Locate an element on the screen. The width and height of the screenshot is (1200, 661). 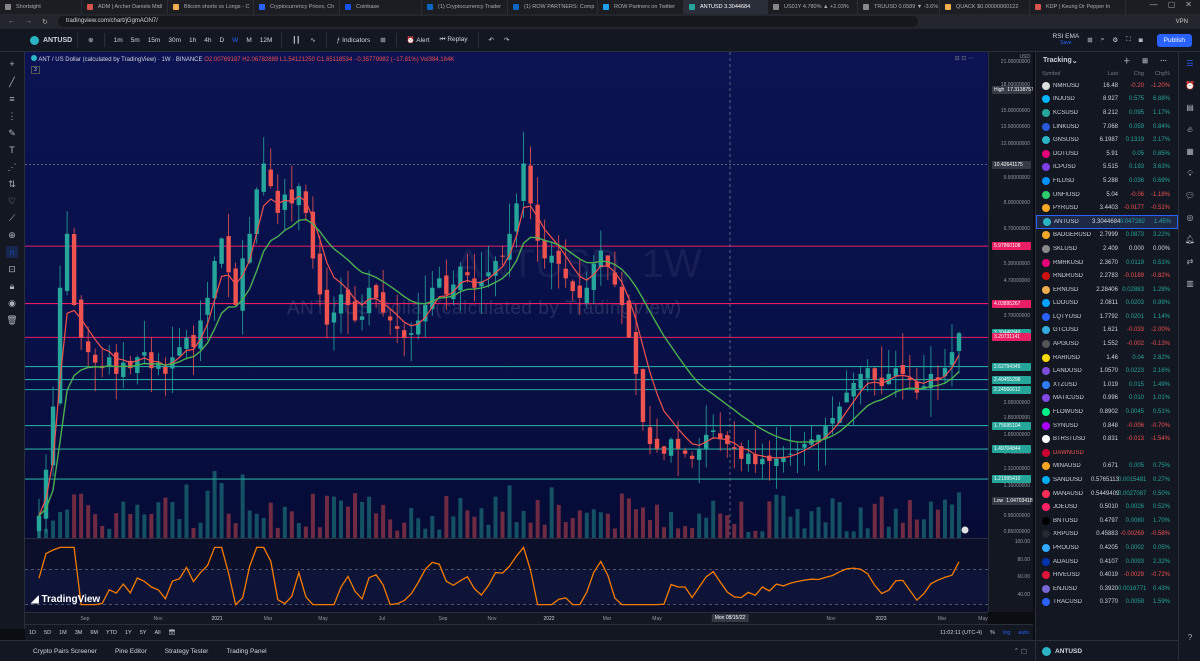
settings-icon: ⚙ is located at coordinates (1115, 40).